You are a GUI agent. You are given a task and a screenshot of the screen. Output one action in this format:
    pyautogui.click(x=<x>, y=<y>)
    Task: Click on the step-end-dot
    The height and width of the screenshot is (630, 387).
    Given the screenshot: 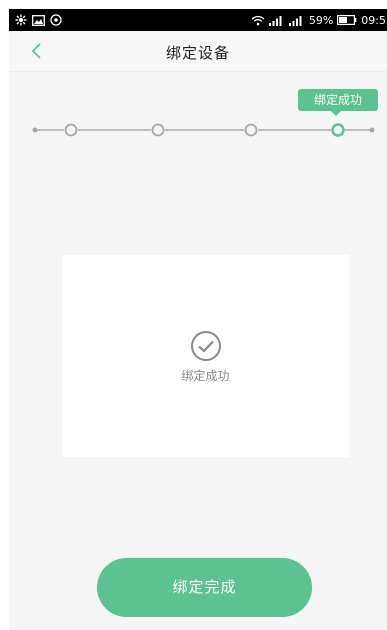 What is the action you would take?
    pyautogui.click(x=372, y=130)
    